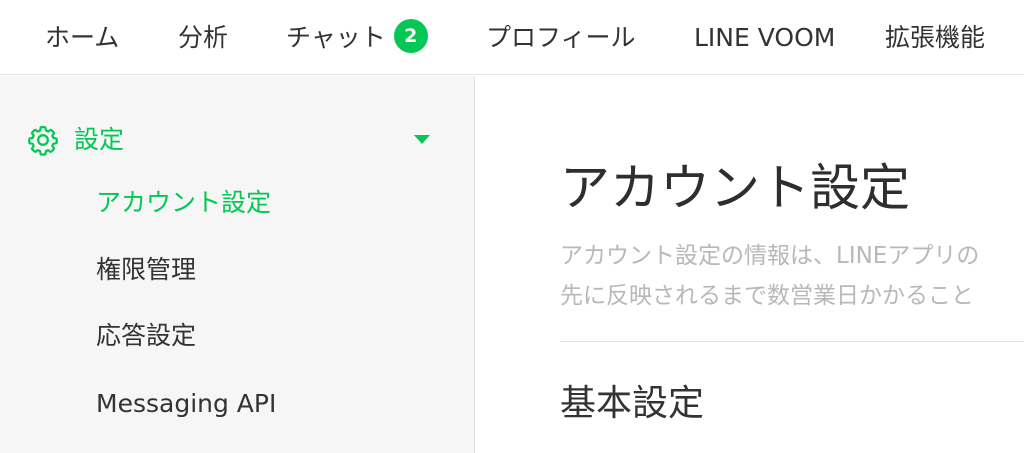 The height and width of the screenshot is (453, 1024). I want to click on page-title: アカウント設定, so click(735, 188).